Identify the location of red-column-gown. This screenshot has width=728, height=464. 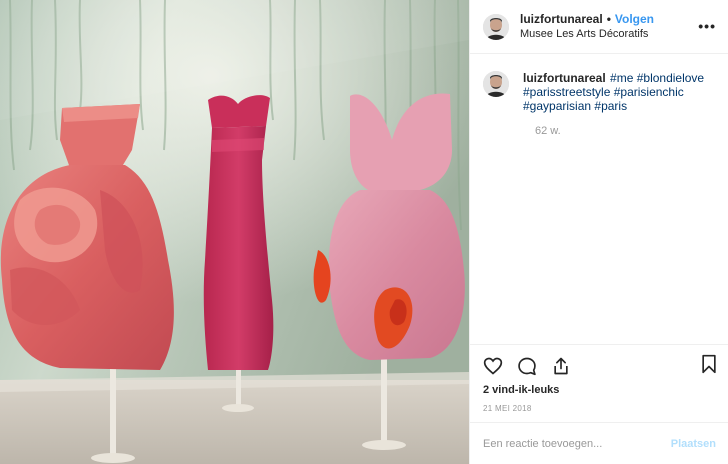
(238, 232).